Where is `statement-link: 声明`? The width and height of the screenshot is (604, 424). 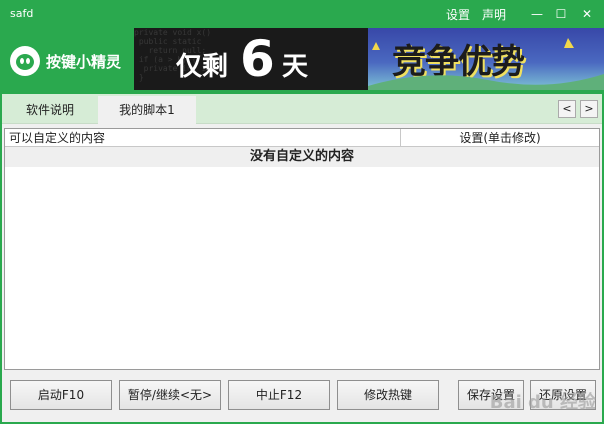
statement-link: 声明 is located at coordinates (494, 14).